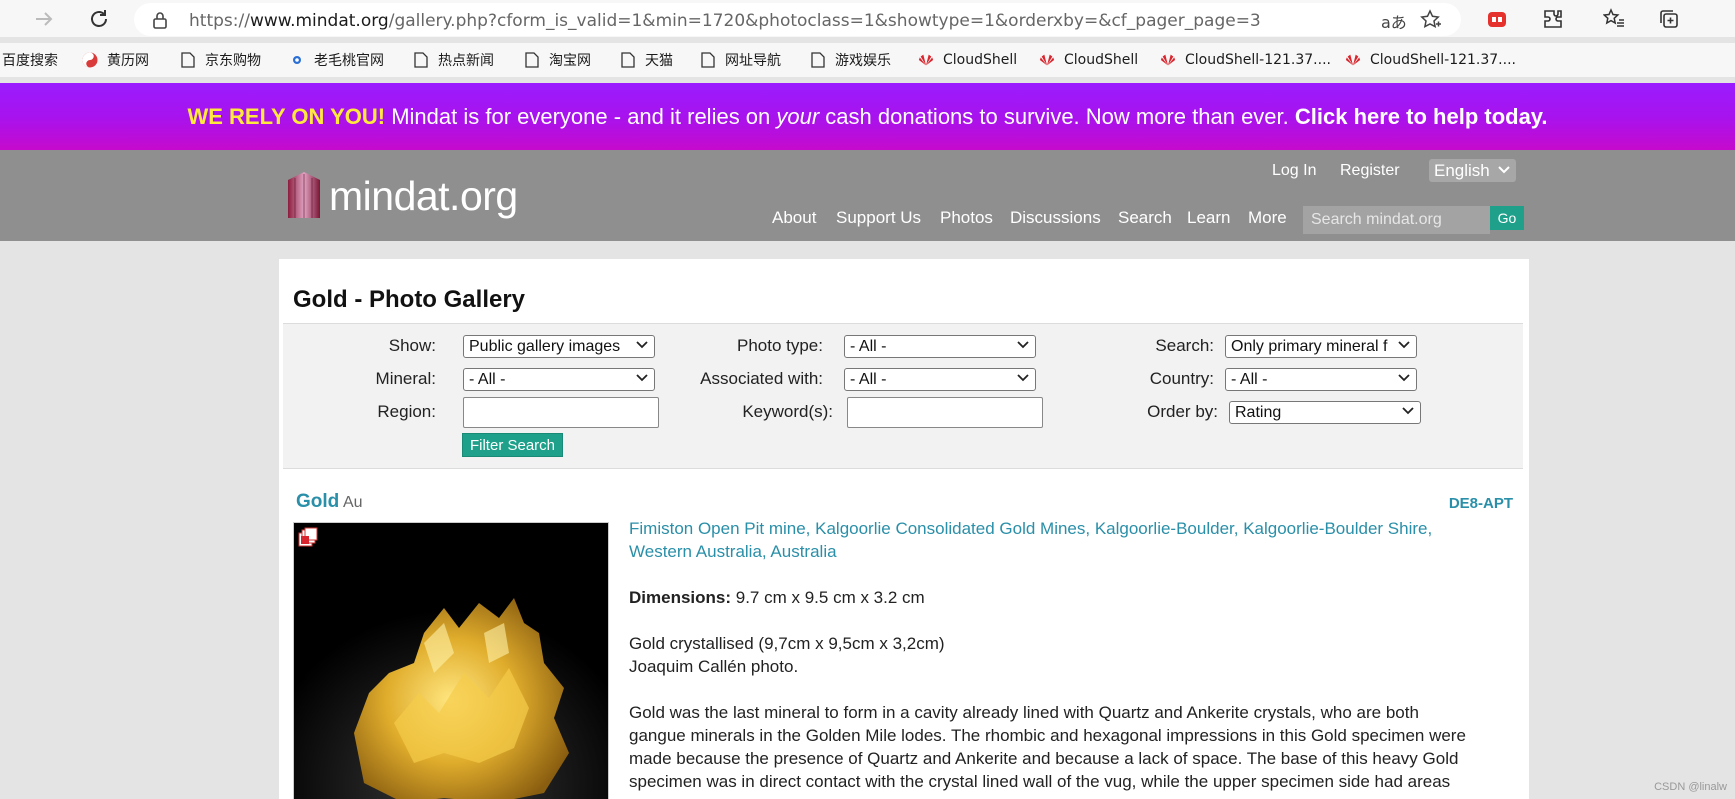 The image size is (1735, 799). I want to click on keywords-input, so click(945, 412).